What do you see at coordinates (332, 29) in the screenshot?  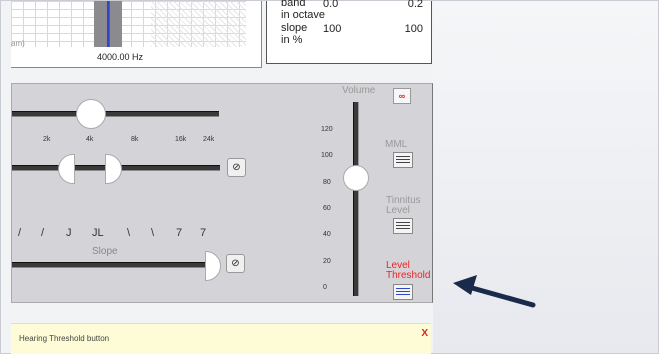 I see `info-value-slope-1: 100` at bounding box center [332, 29].